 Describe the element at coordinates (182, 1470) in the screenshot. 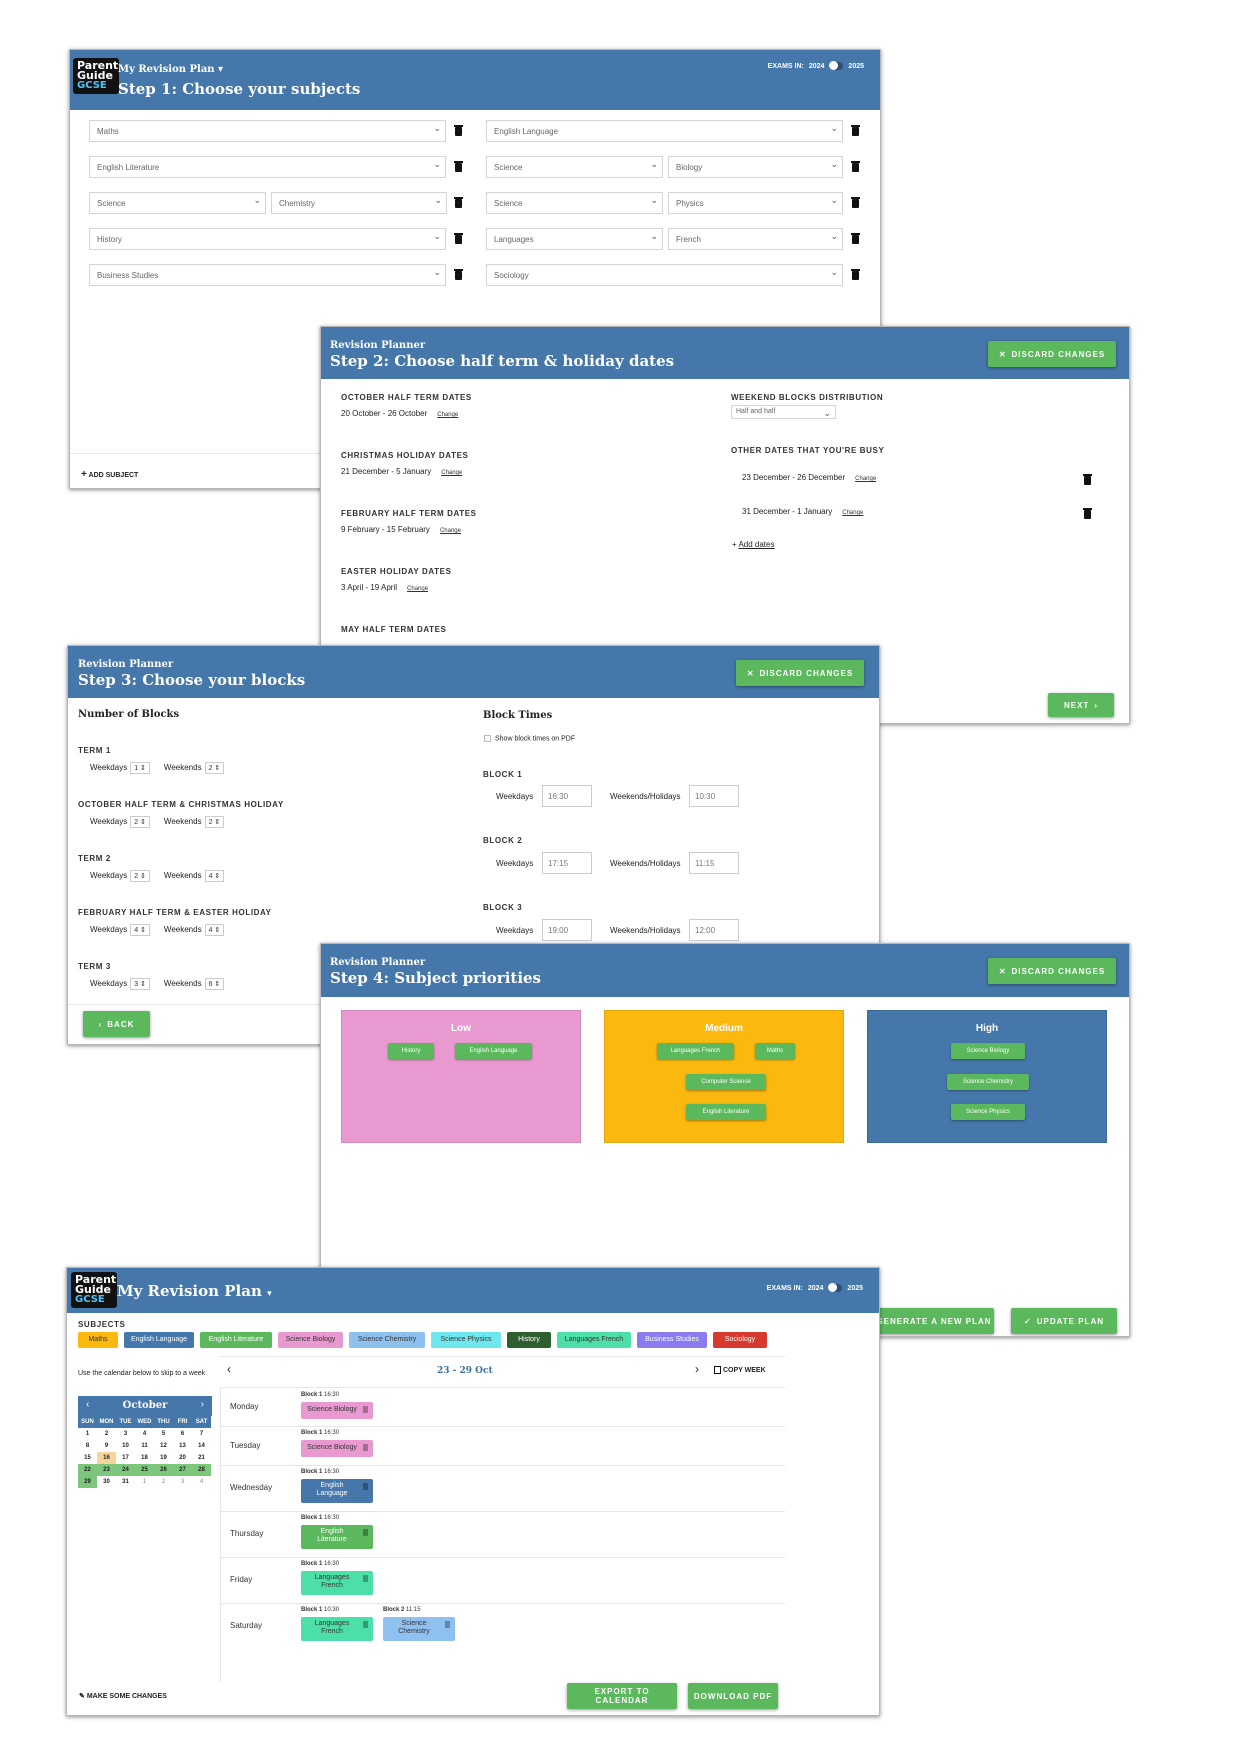

I see `calendar-day: 27` at that location.